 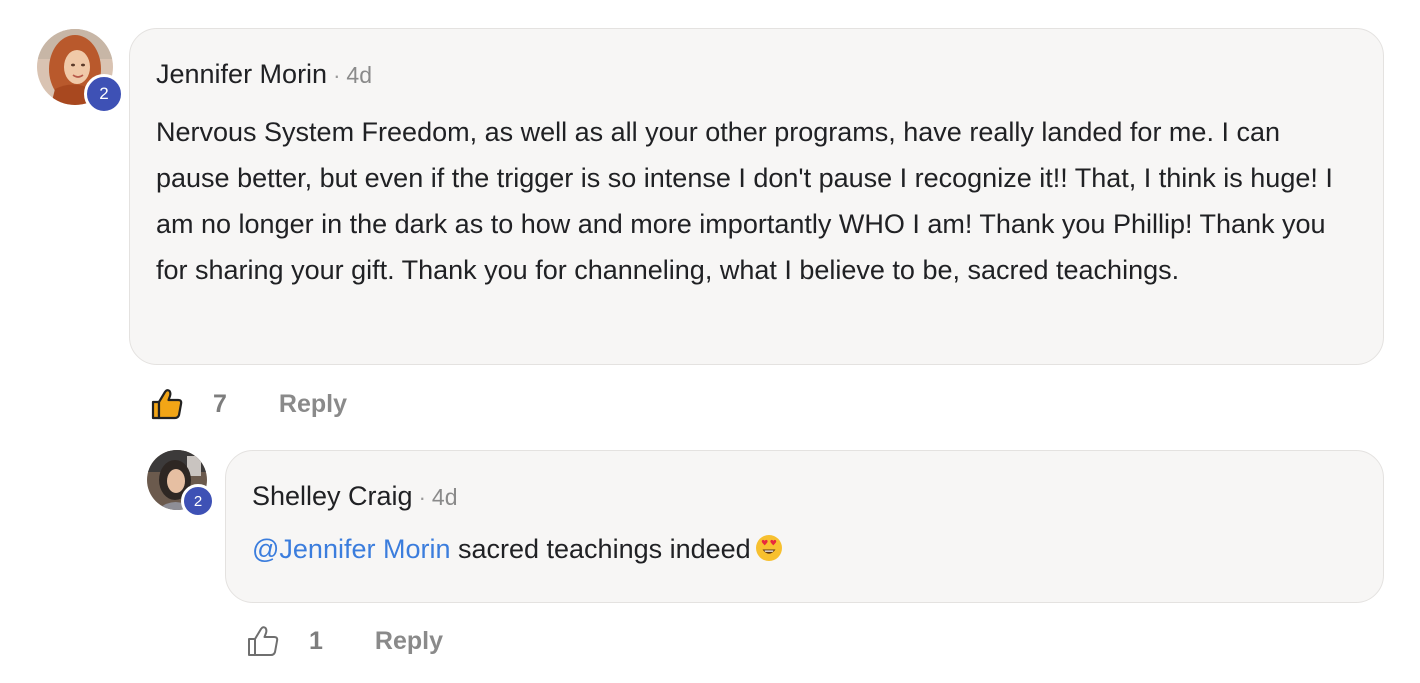 I want to click on comment-author: Jennifer Morin, so click(x=241, y=74).